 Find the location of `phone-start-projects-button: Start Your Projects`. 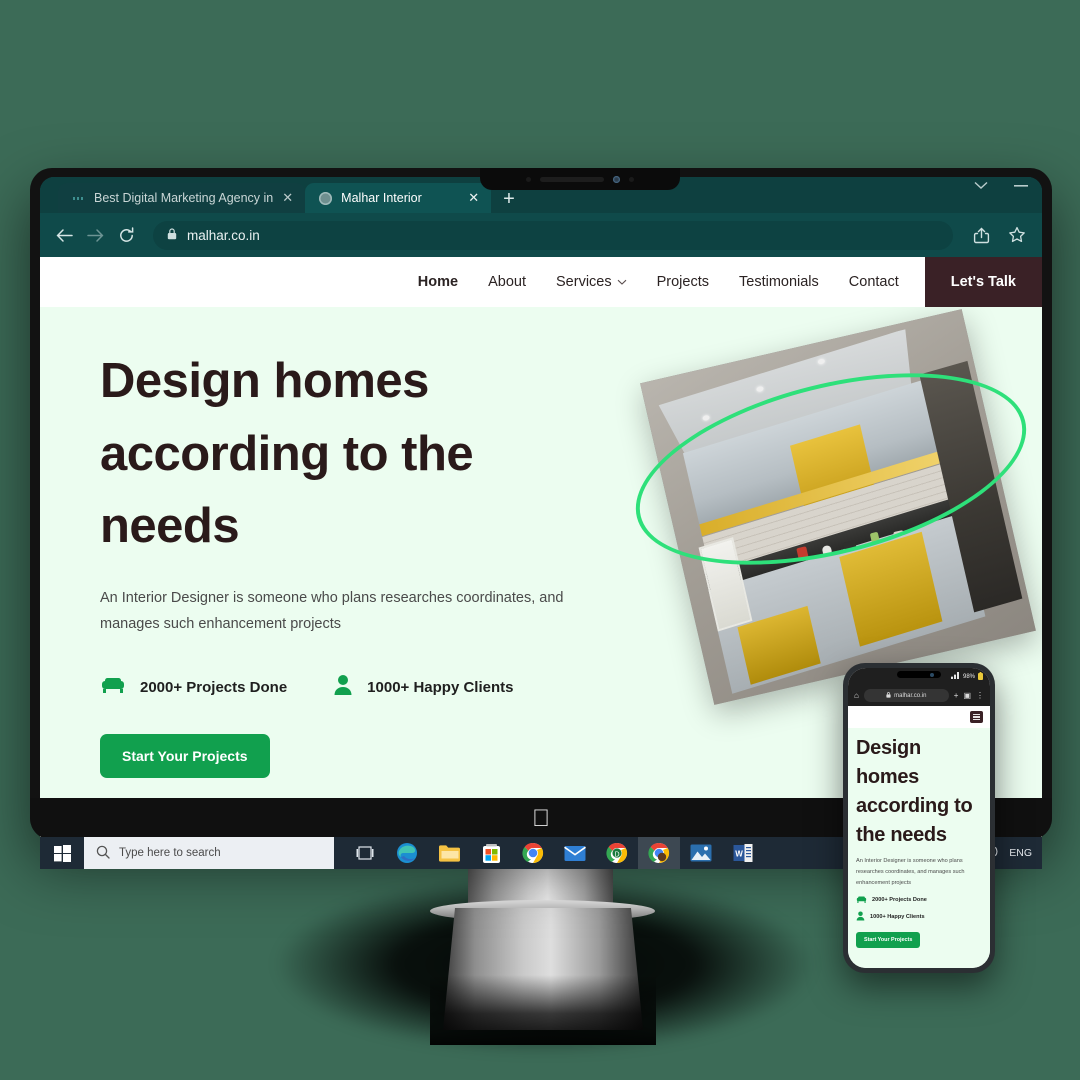

phone-start-projects-button: Start Your Projects is located at coordinates (888, 939).